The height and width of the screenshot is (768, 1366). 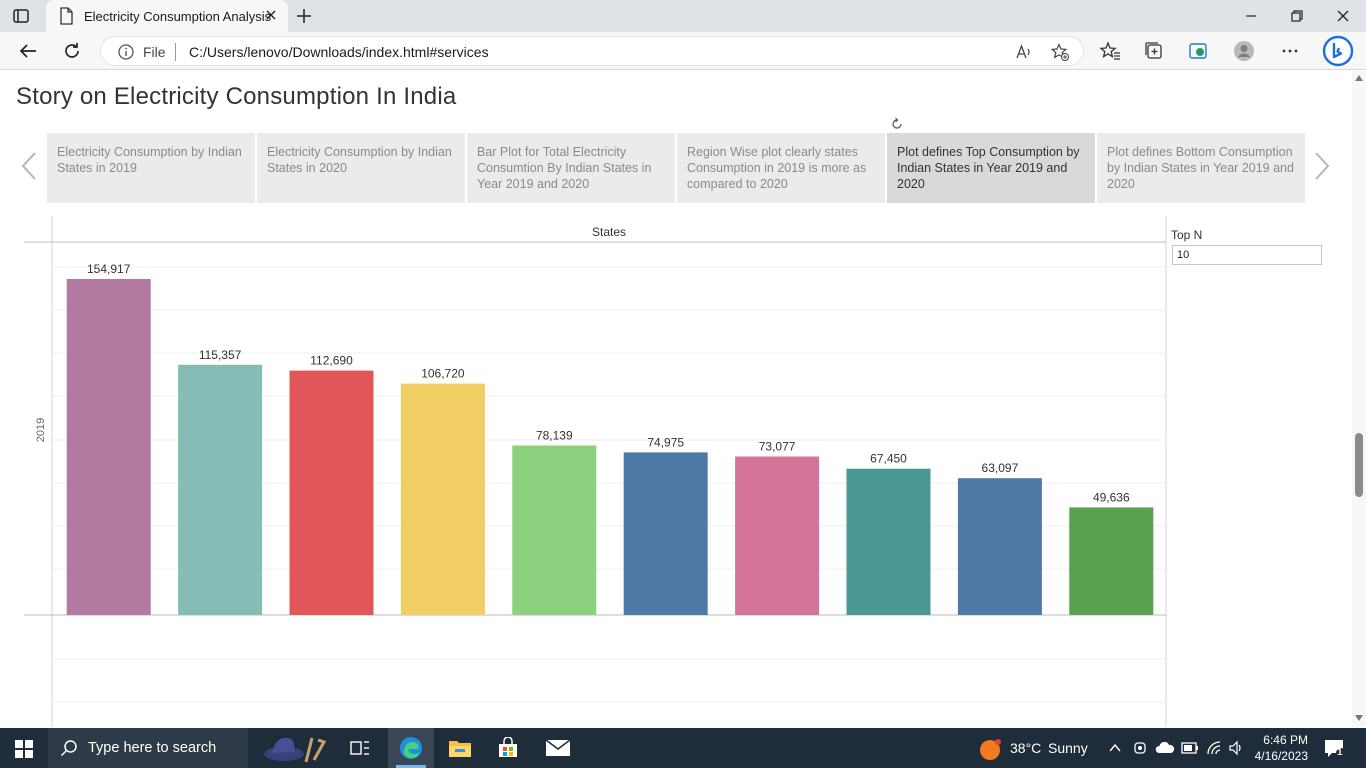 I want to click on close-window-icon, so click(x=1343, y=16).